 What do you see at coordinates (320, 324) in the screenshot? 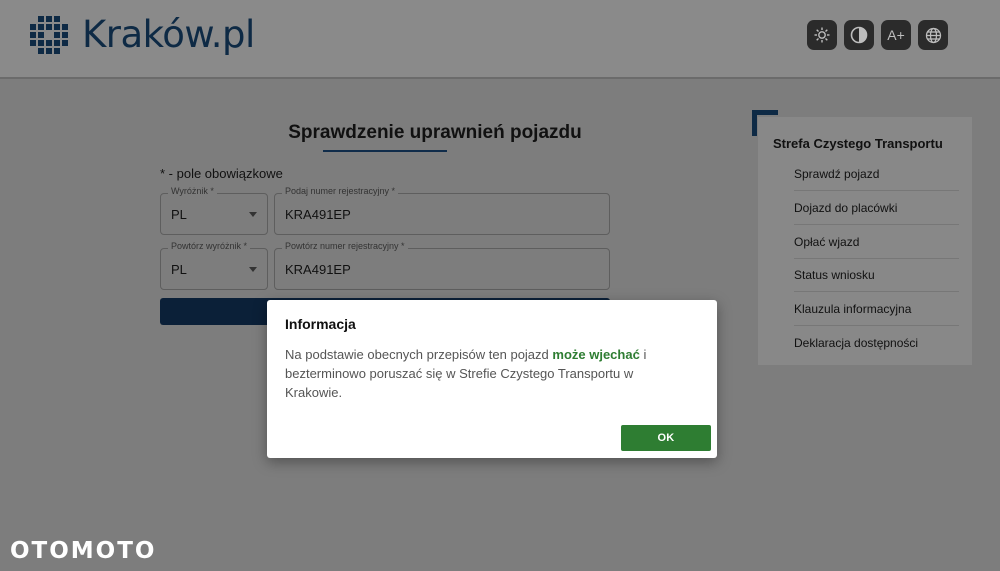
I see `dialog-title: Informacja` at bounding box center [320, 324].